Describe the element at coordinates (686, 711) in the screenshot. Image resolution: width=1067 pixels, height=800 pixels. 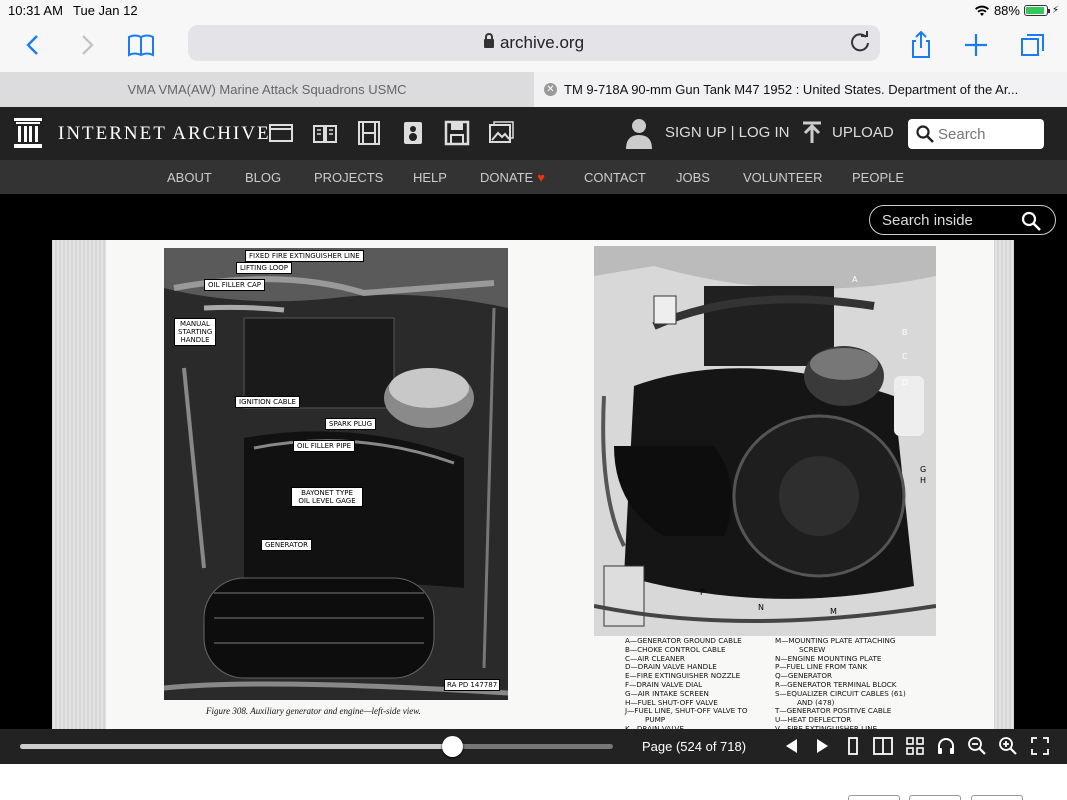
I see `legend-item: J—FUEL LINE, SHUT-OFF VALVE TO` at that location.